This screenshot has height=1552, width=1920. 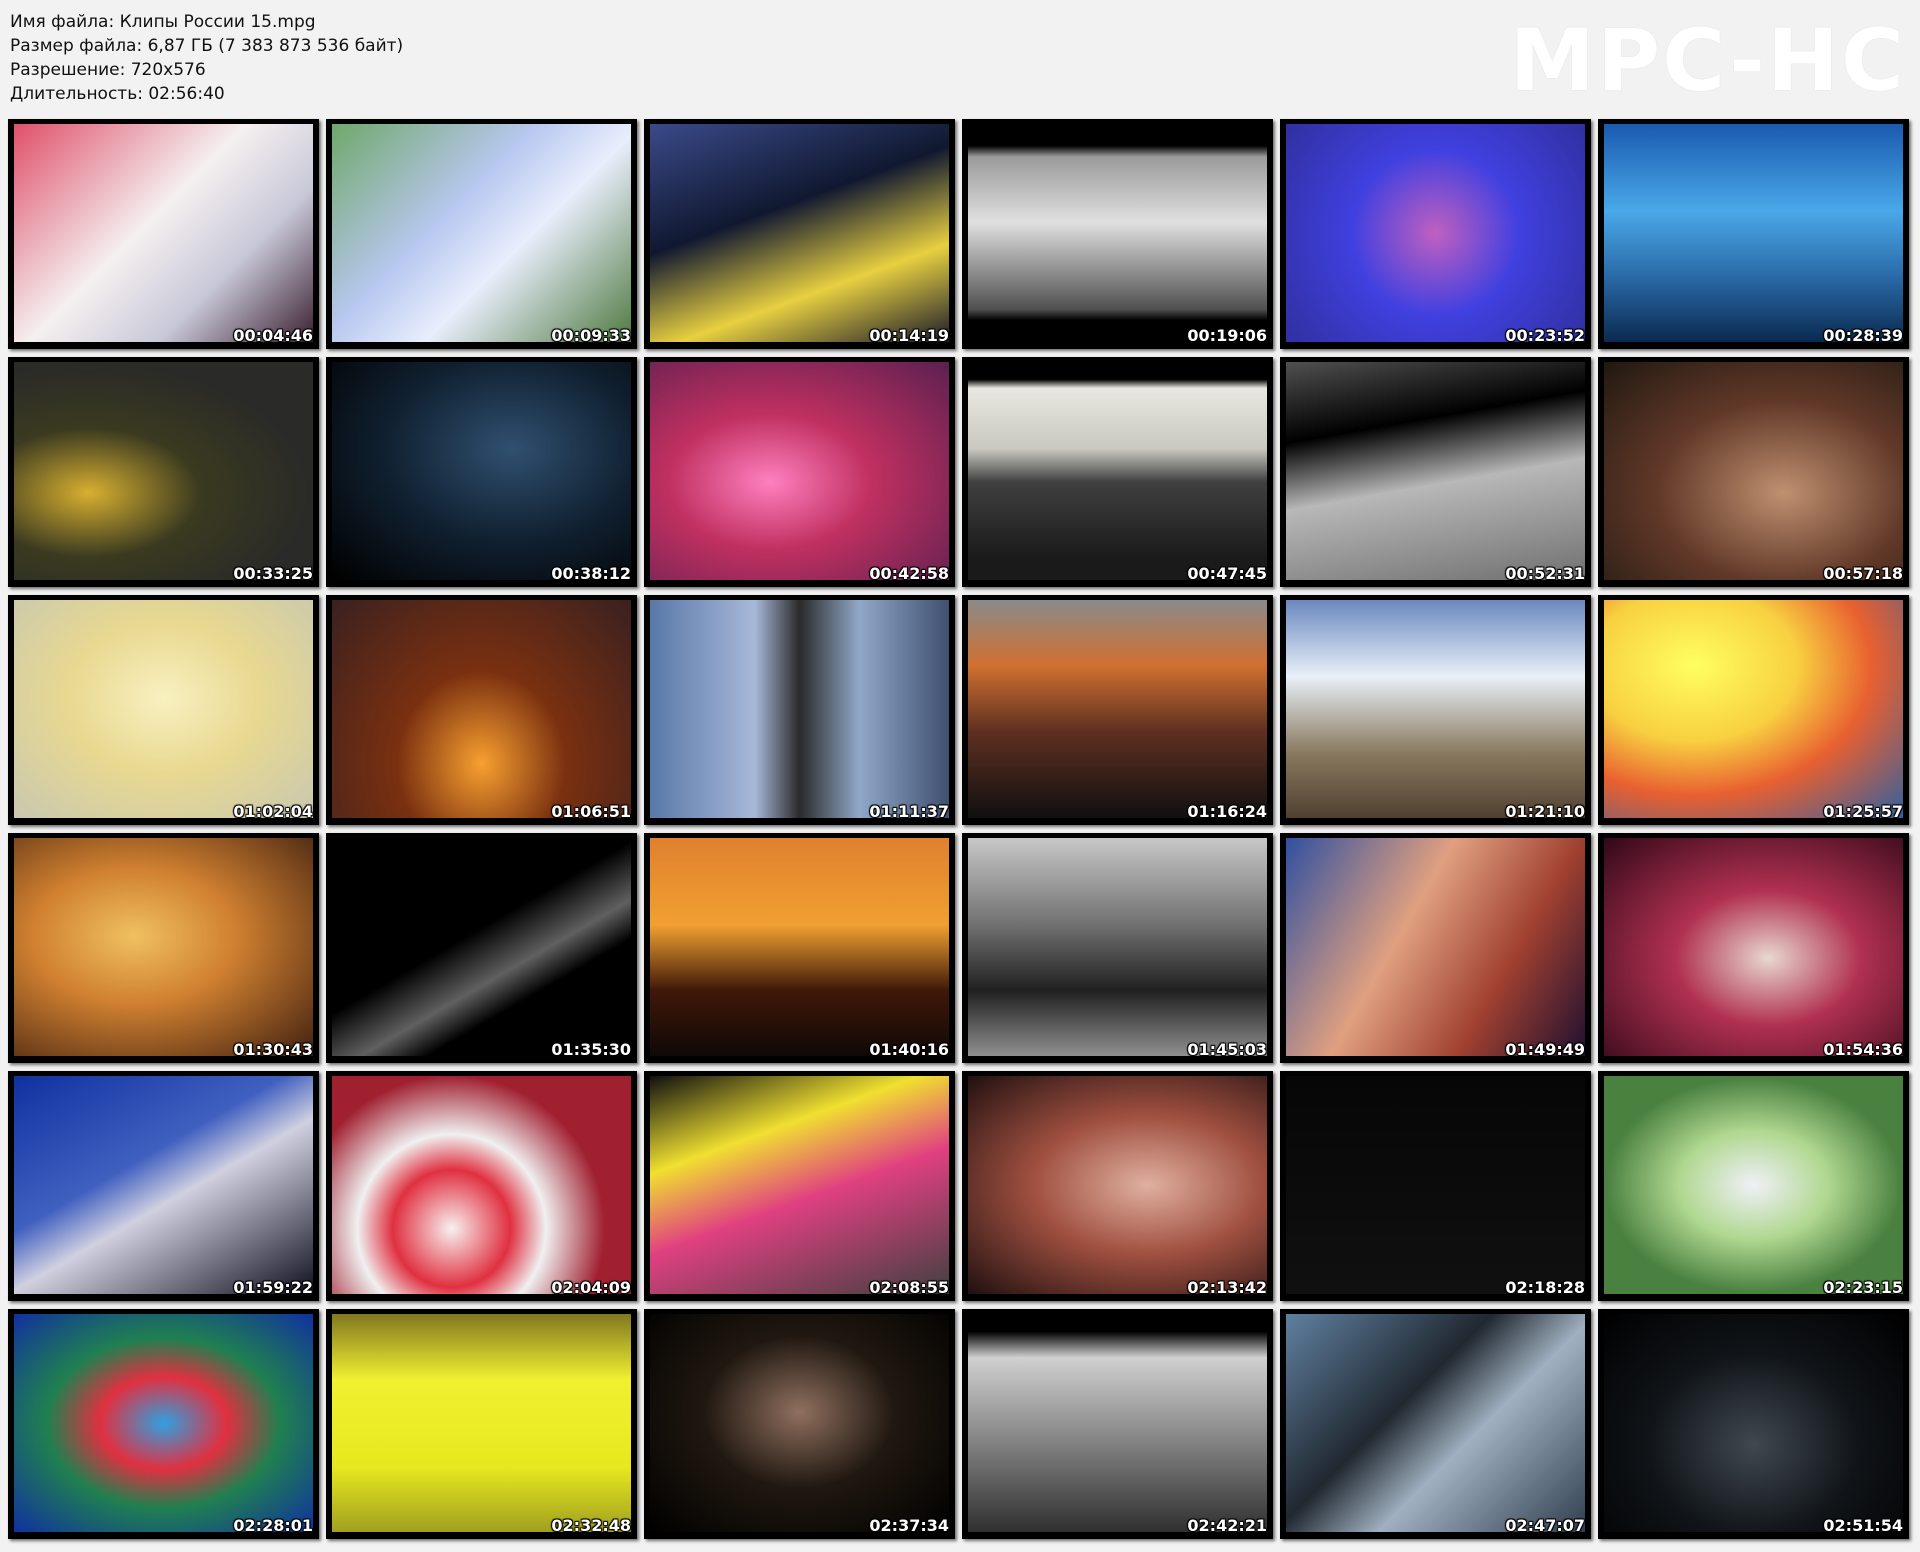 I want to click on thumbnail: 00:28:39, so click(x=1753, y=234).